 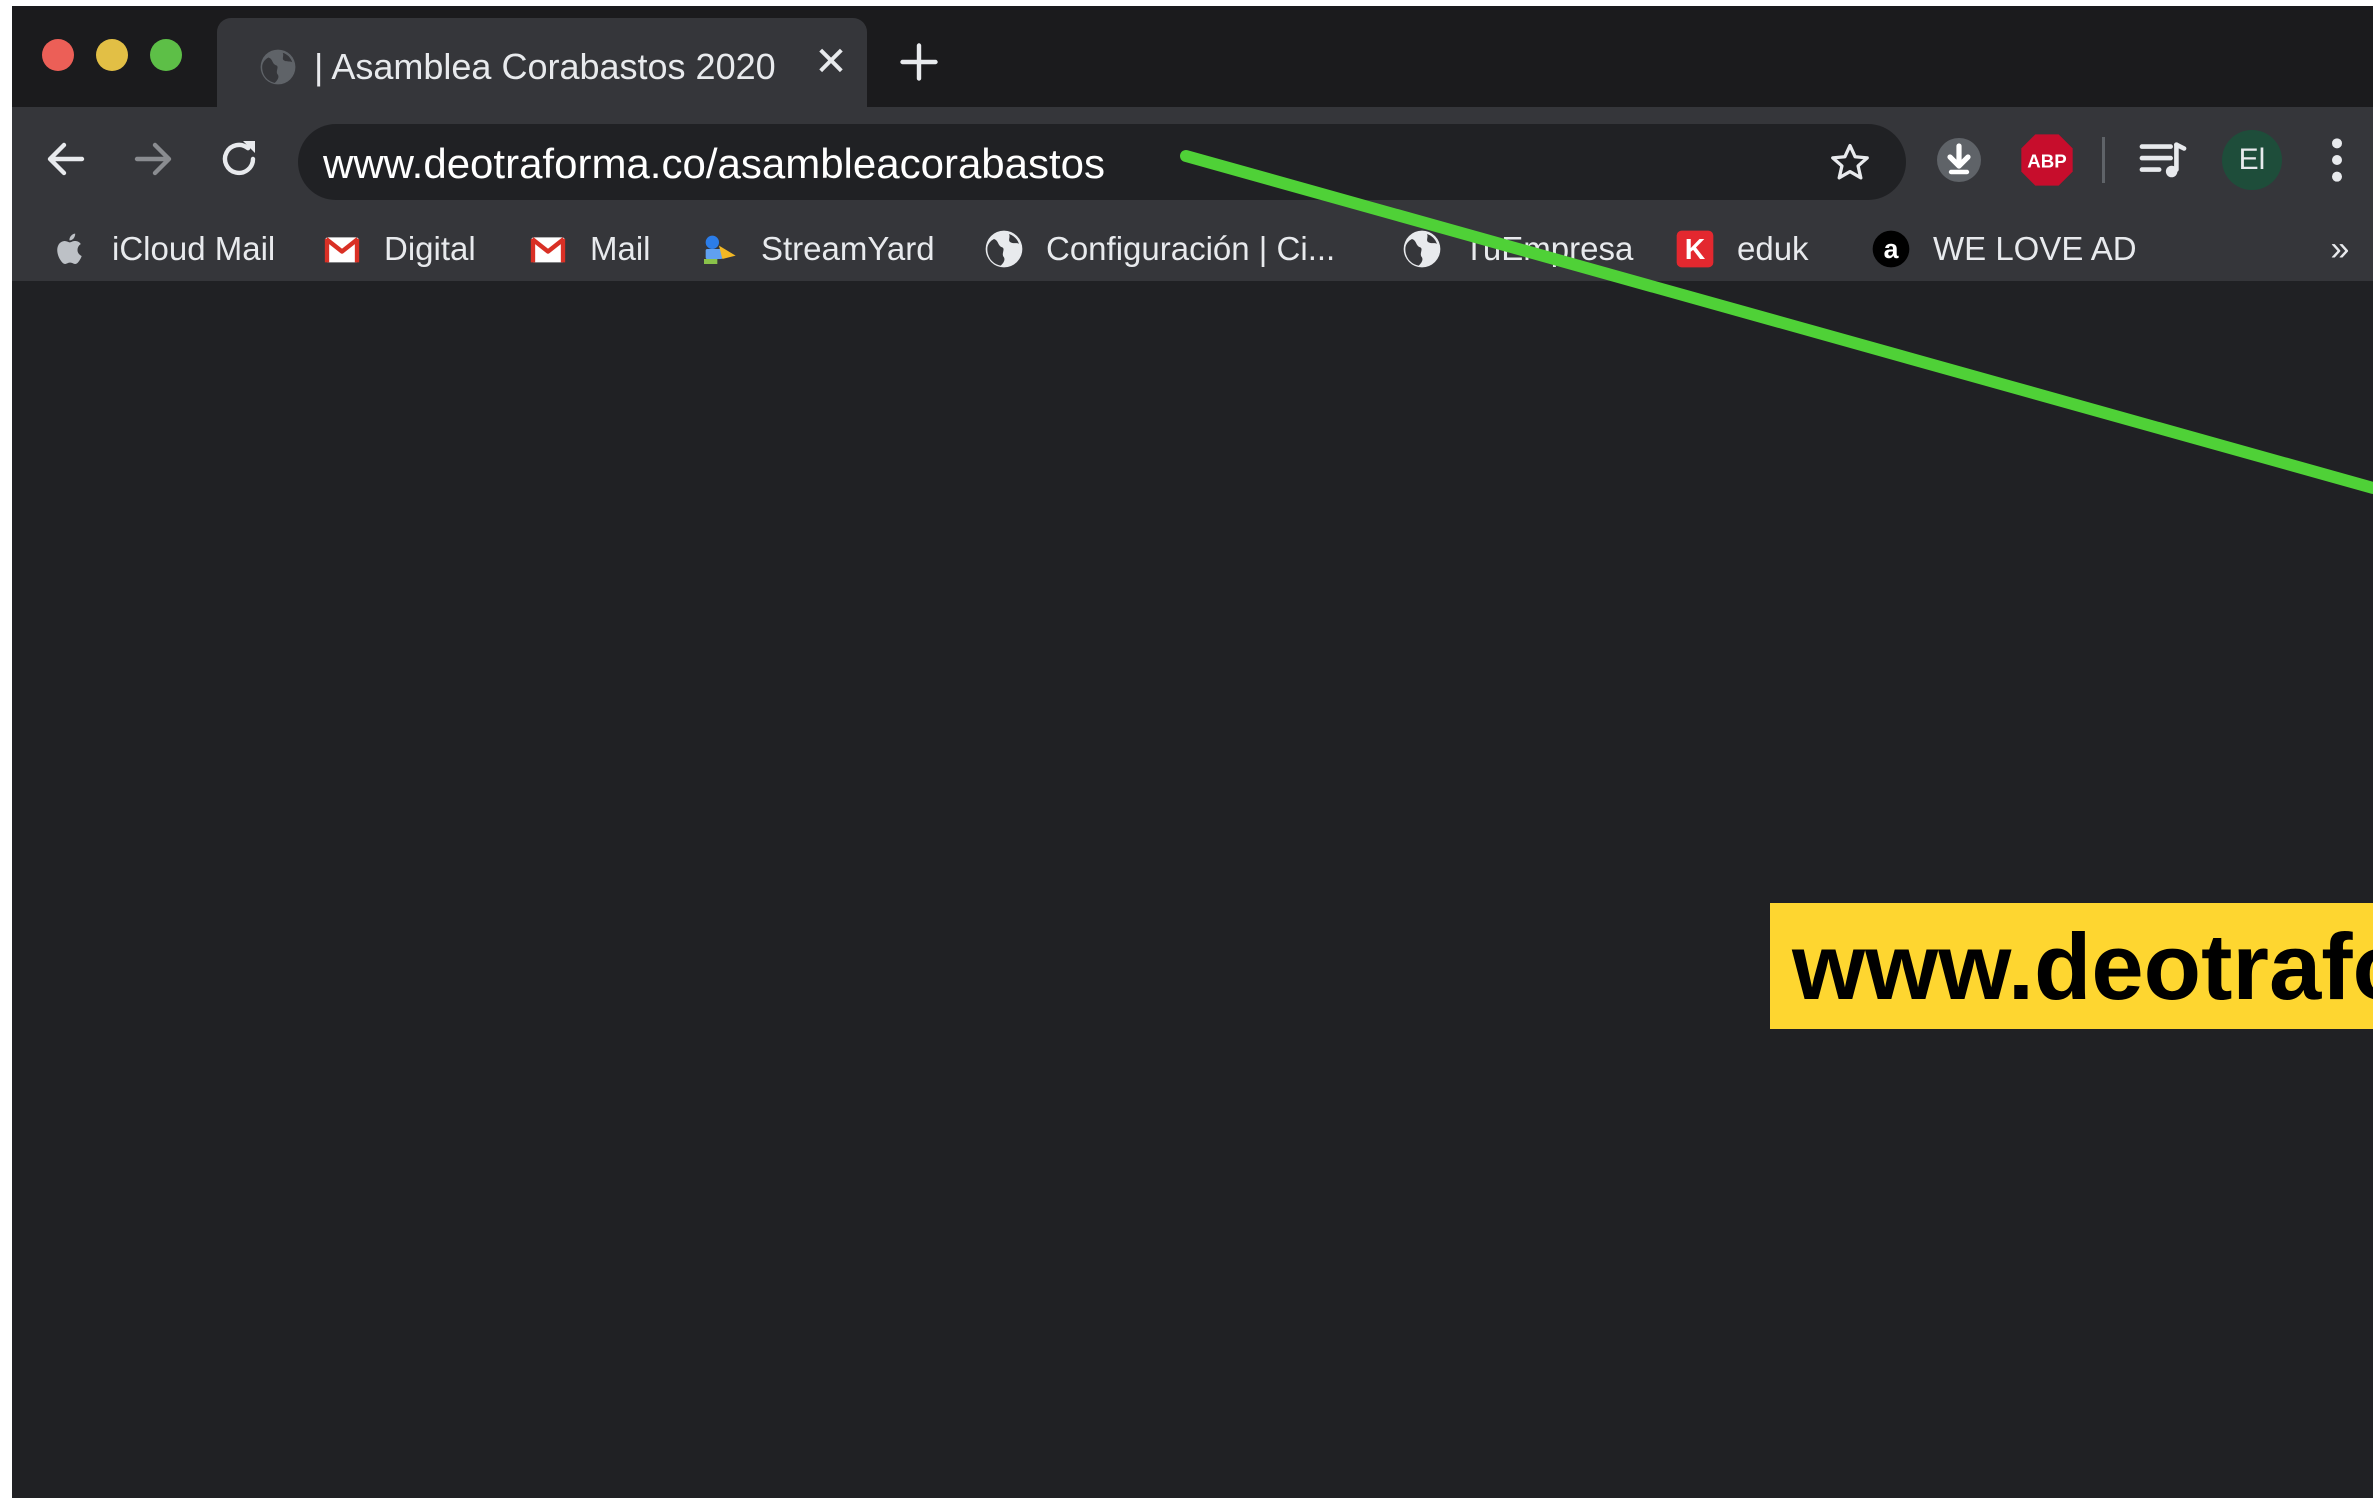 I want to click on back-button, so click(x=66, y=159).